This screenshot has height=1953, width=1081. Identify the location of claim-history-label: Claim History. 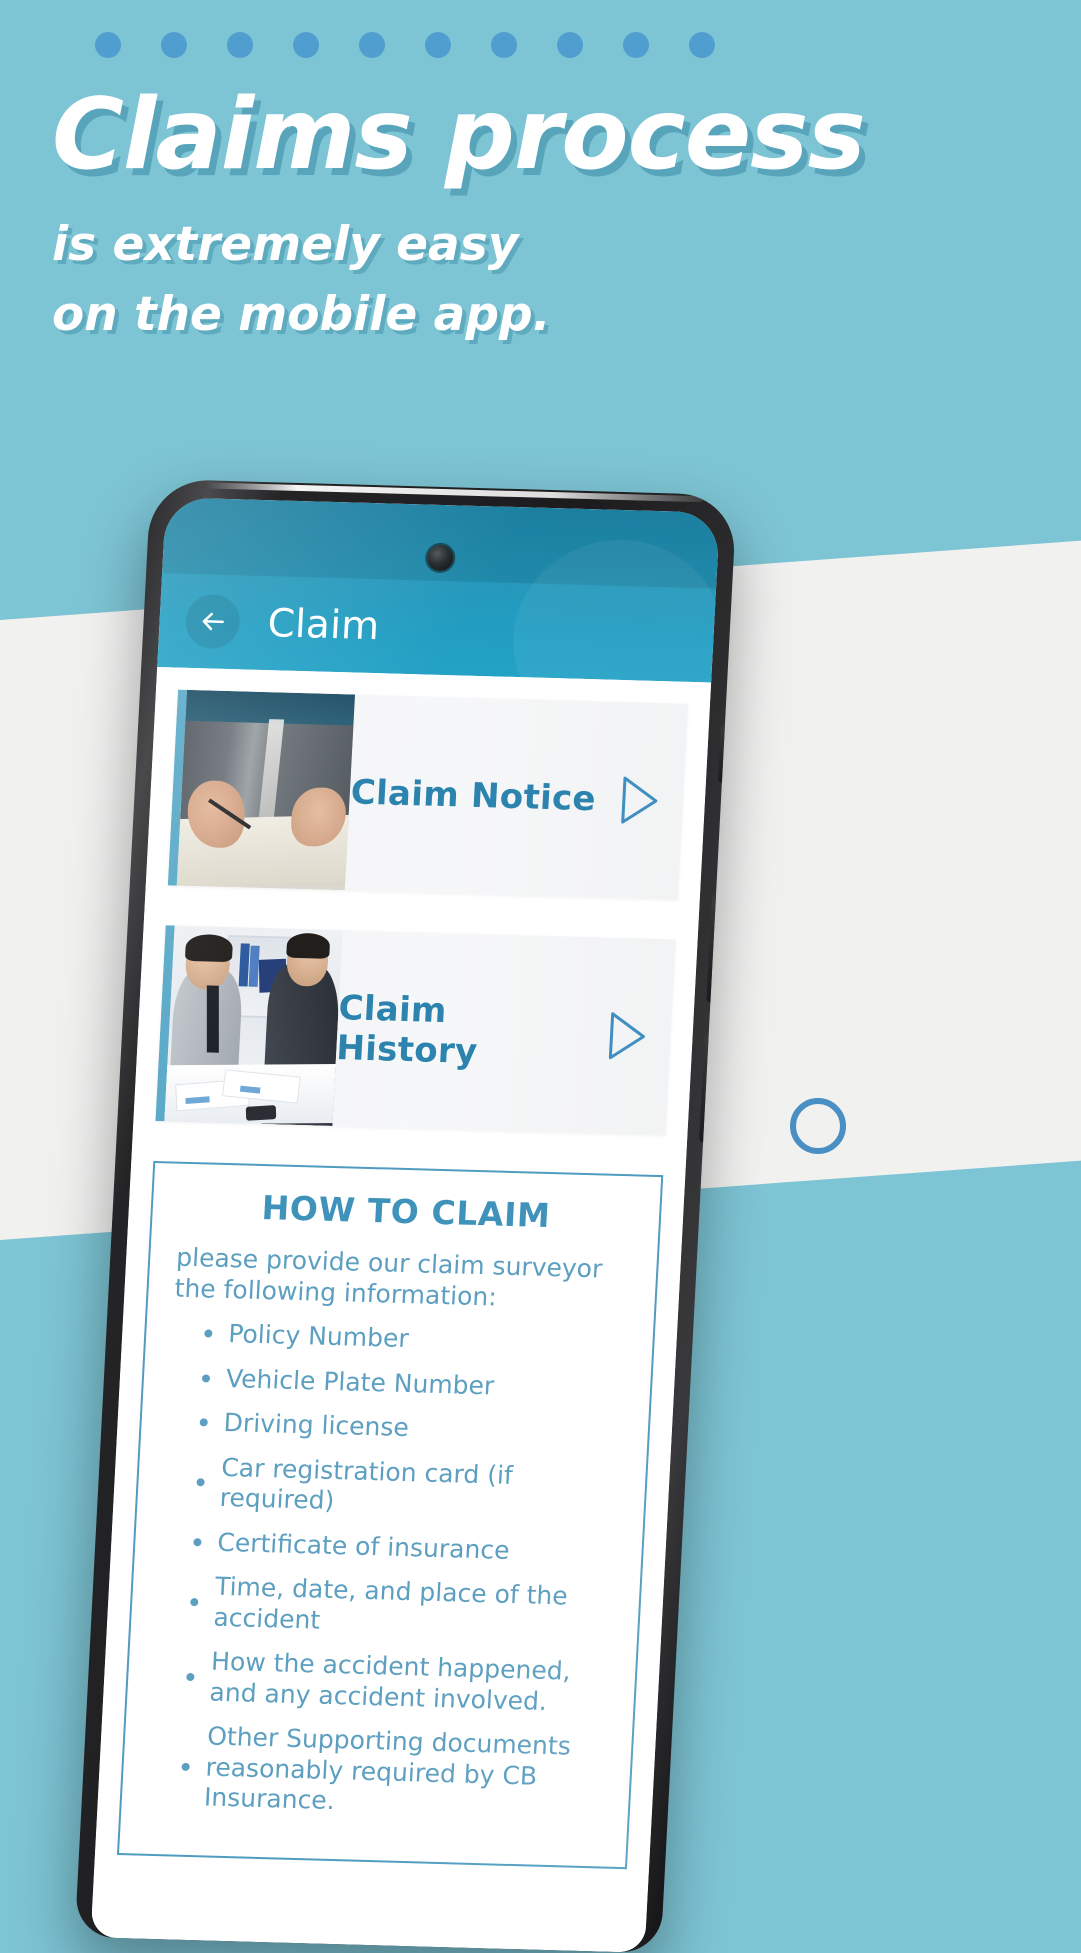
(407, 1030).